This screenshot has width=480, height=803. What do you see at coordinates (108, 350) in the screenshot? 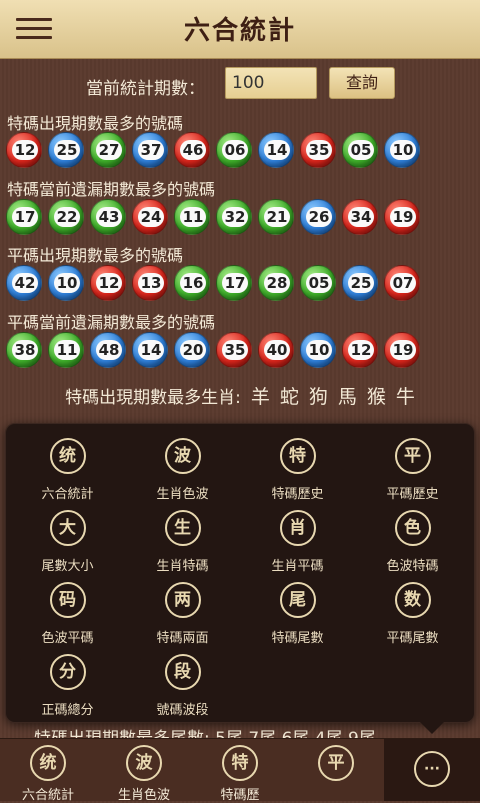
I see `number-ball: 48` at bounding box center [108, 350].